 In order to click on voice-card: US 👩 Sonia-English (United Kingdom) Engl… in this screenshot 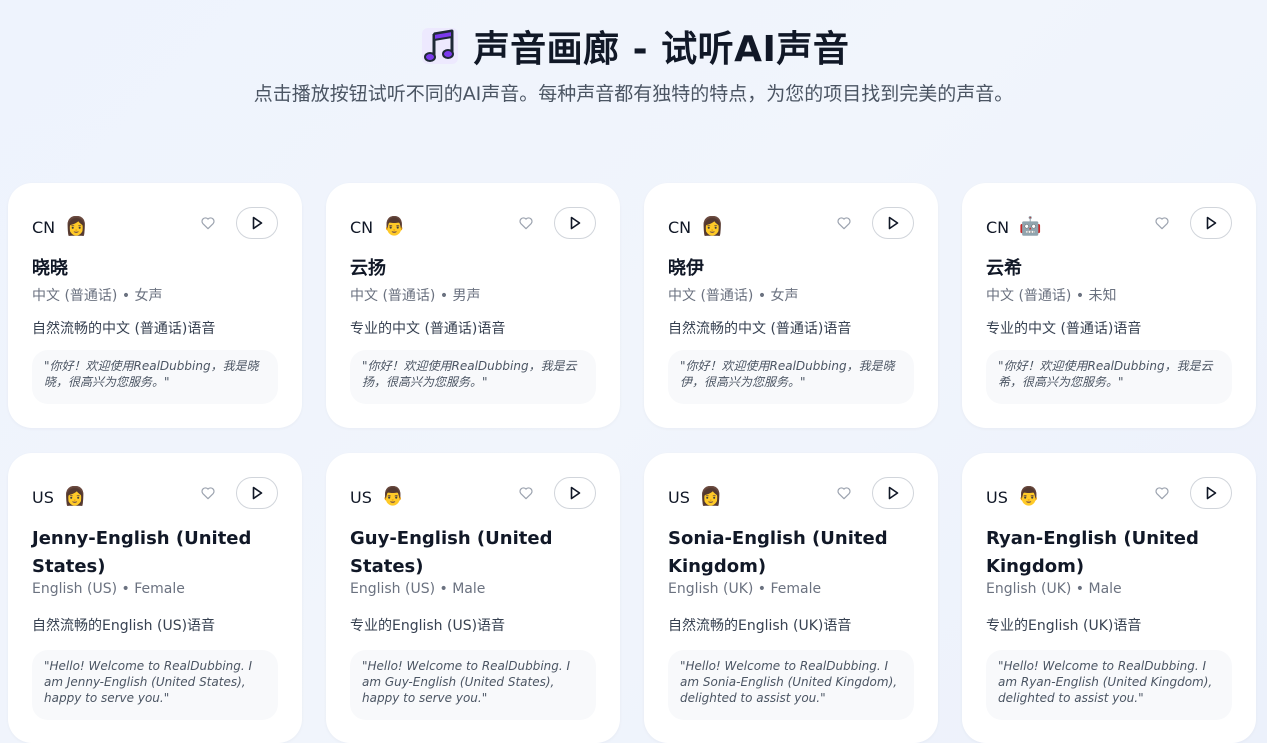, I will do `click(791, 598)`.